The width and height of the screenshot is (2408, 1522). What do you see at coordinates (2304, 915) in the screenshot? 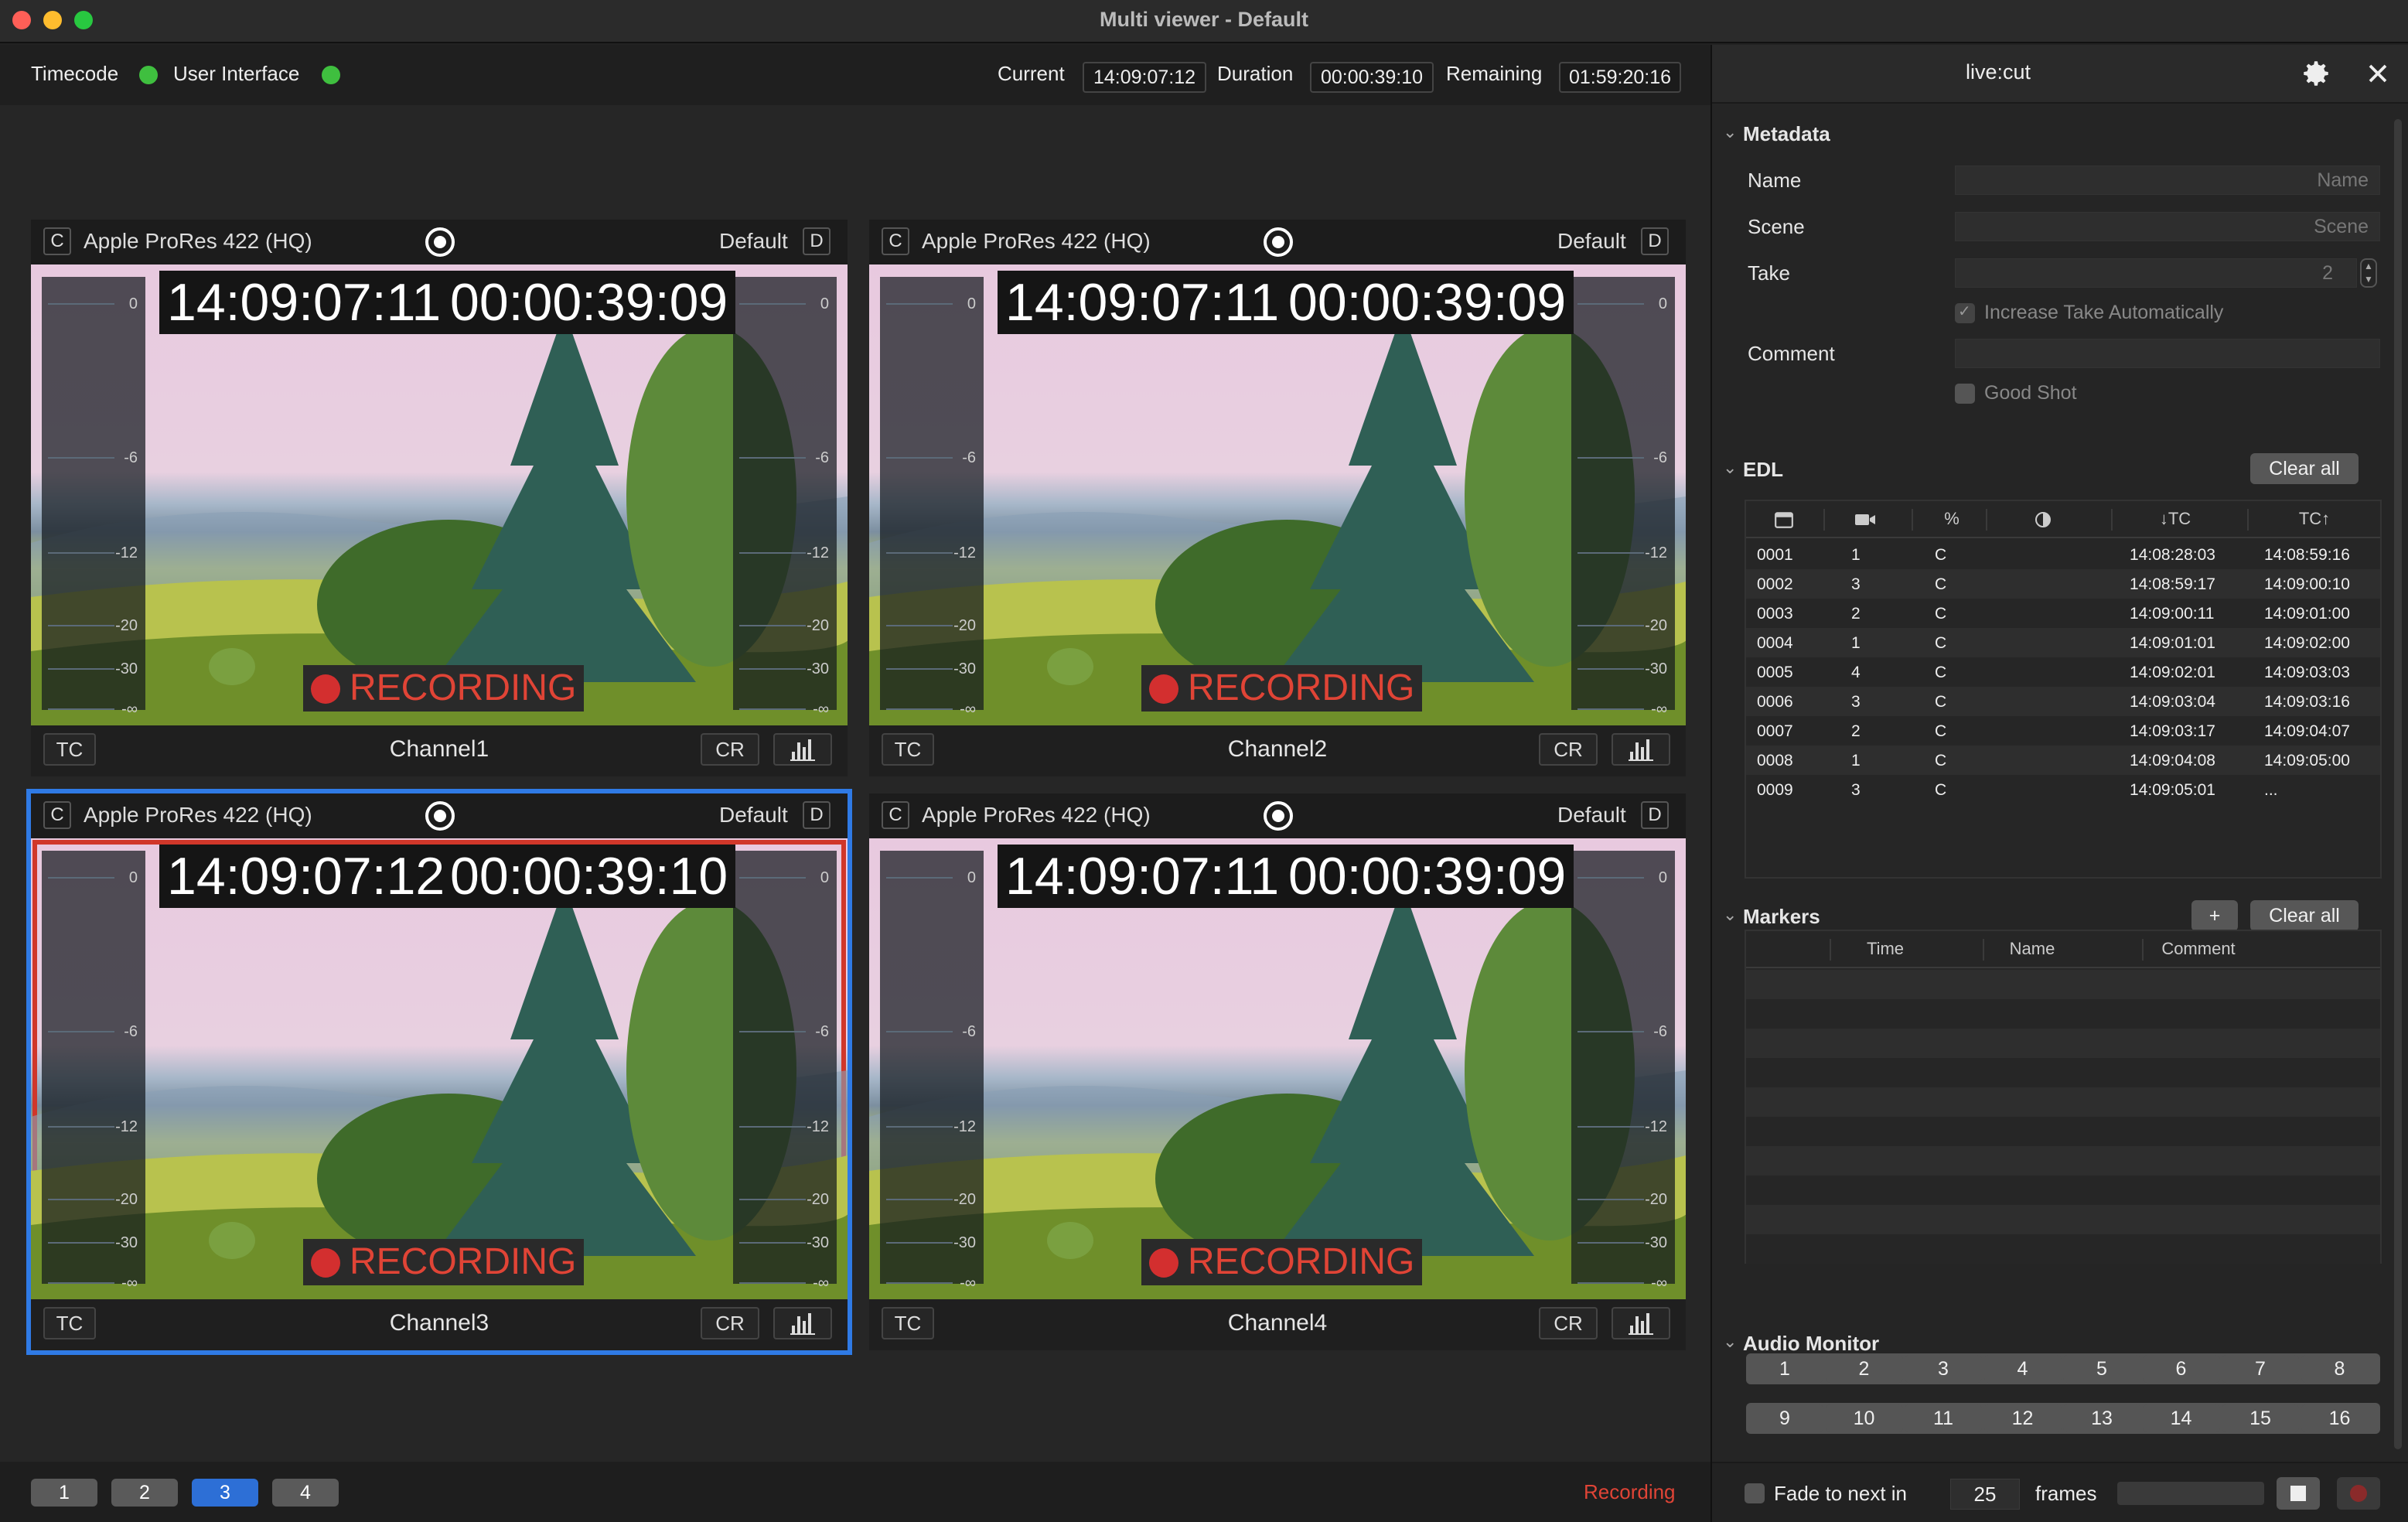
I see `markers-clear-all-button: Clear all` at bounding box center [2304, 915].